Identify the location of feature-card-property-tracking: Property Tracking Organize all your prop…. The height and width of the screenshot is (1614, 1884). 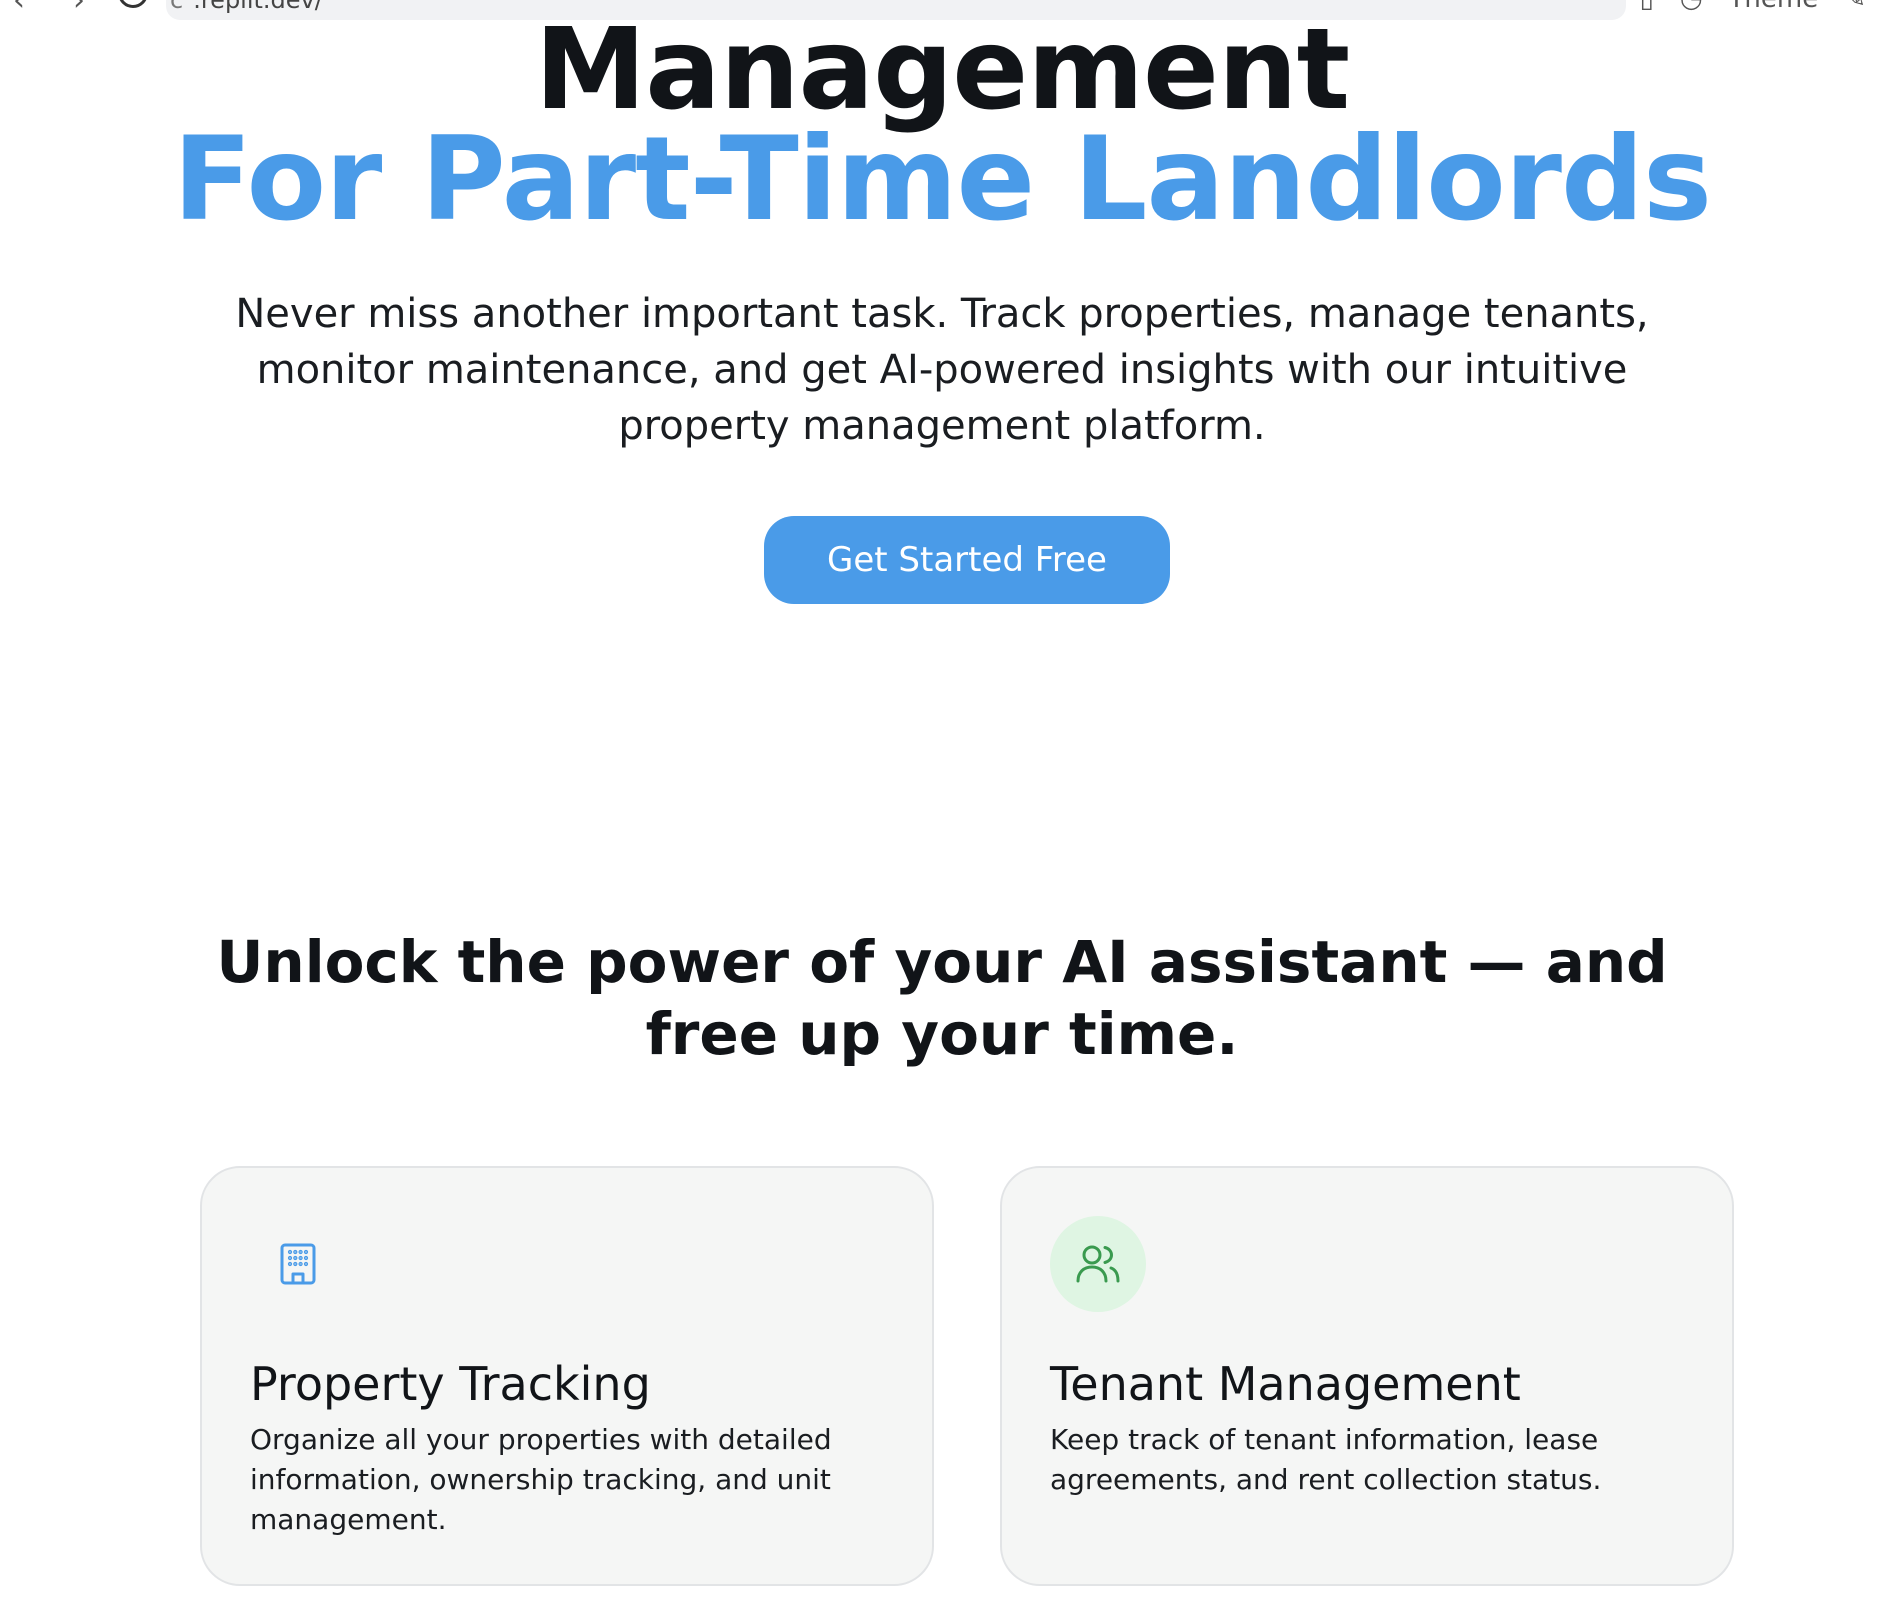
(567, 1376).